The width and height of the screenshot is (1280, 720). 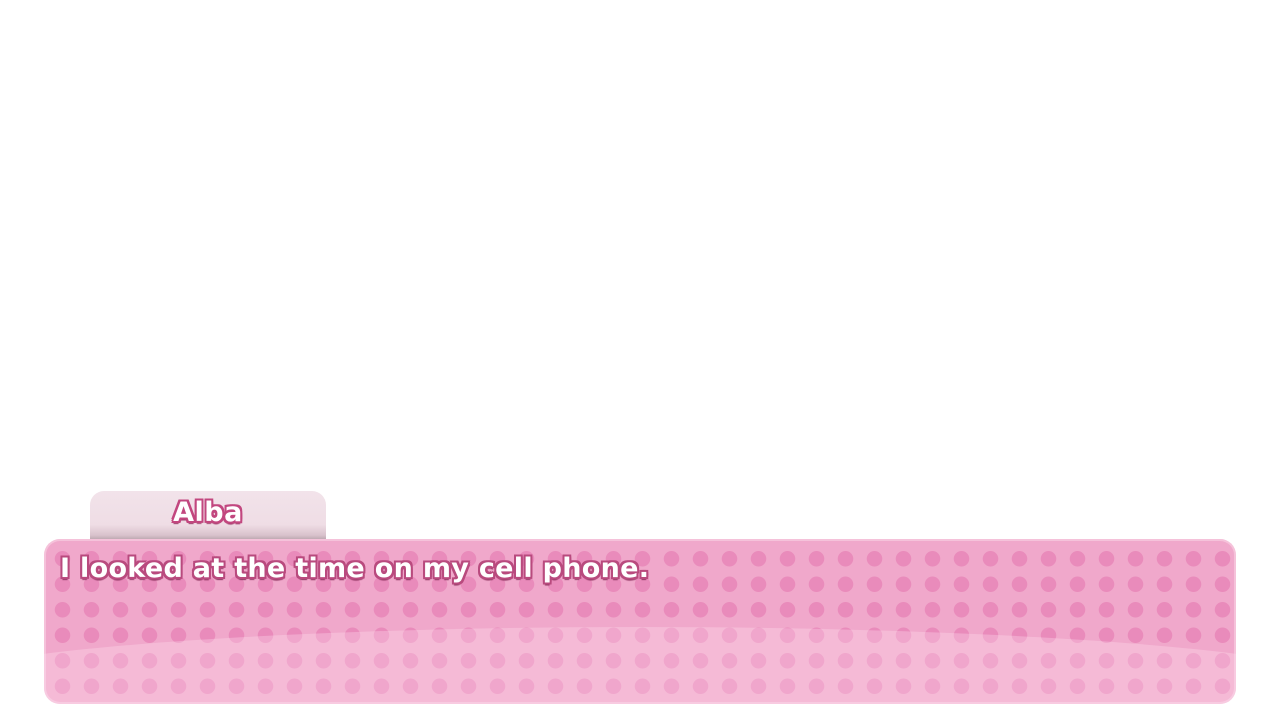 I want to click on speaker-name-tab: Alba, so click(x=208, y=515).